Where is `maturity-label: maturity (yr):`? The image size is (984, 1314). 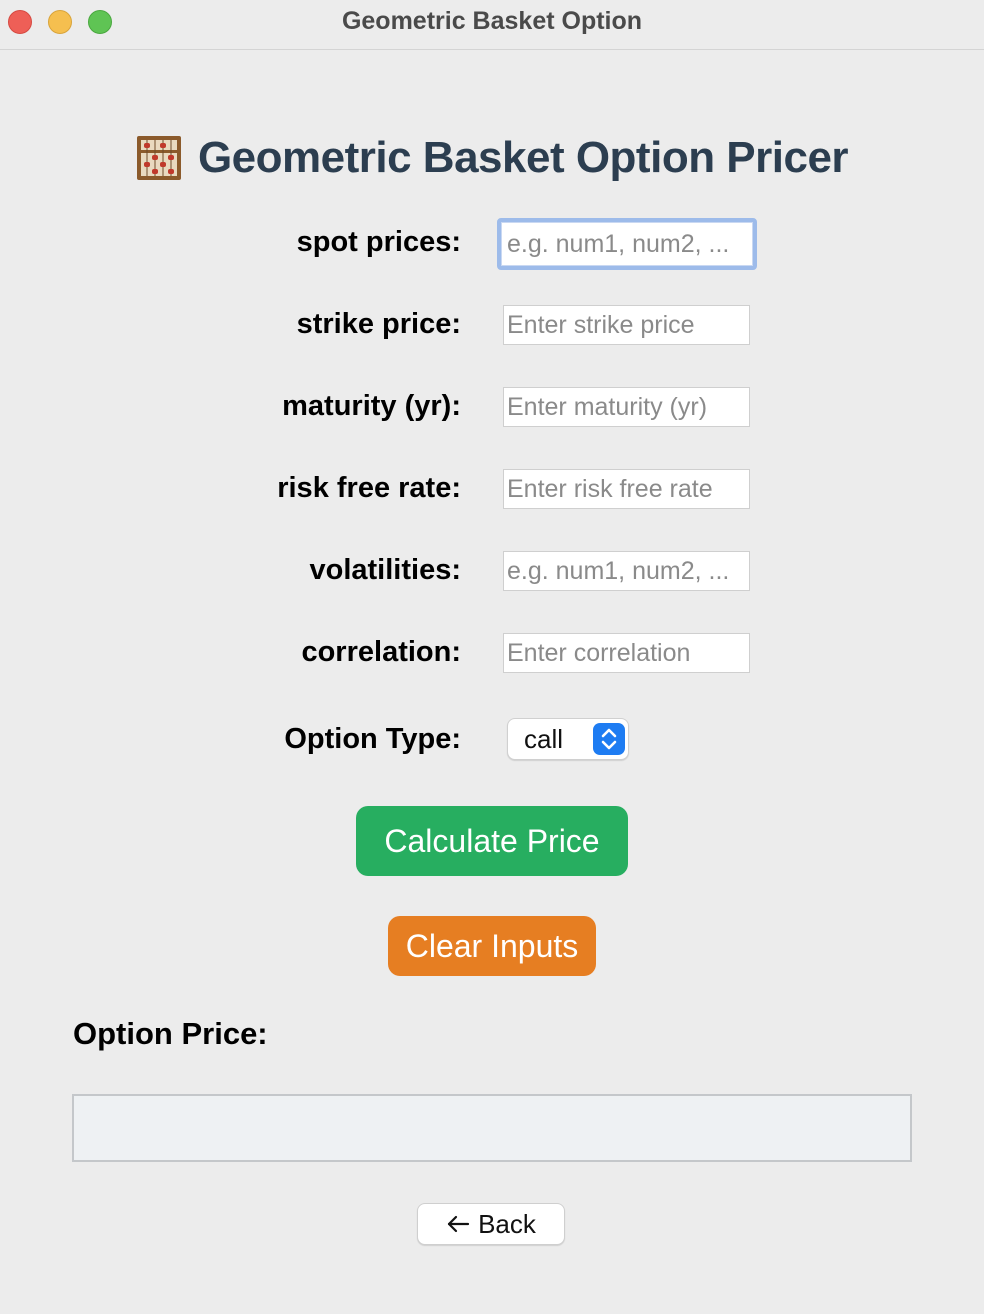
maturity-label: maturity (yr): is located at coordinates (371, 406).